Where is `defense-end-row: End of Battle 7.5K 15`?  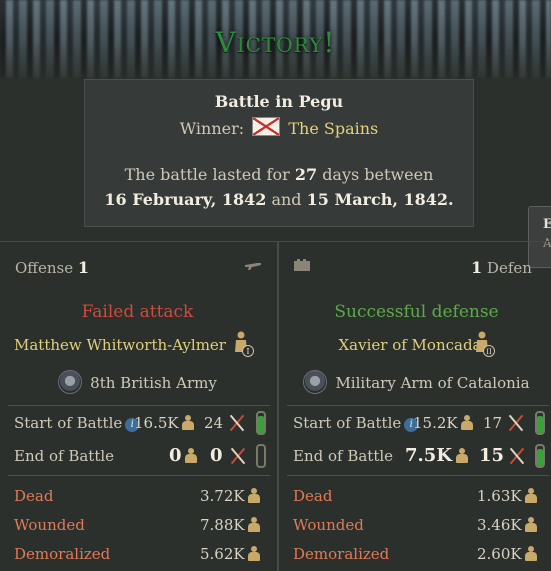 defense-end-row: End of Battle 7.5K 15 is located at coordinates (422, 456).